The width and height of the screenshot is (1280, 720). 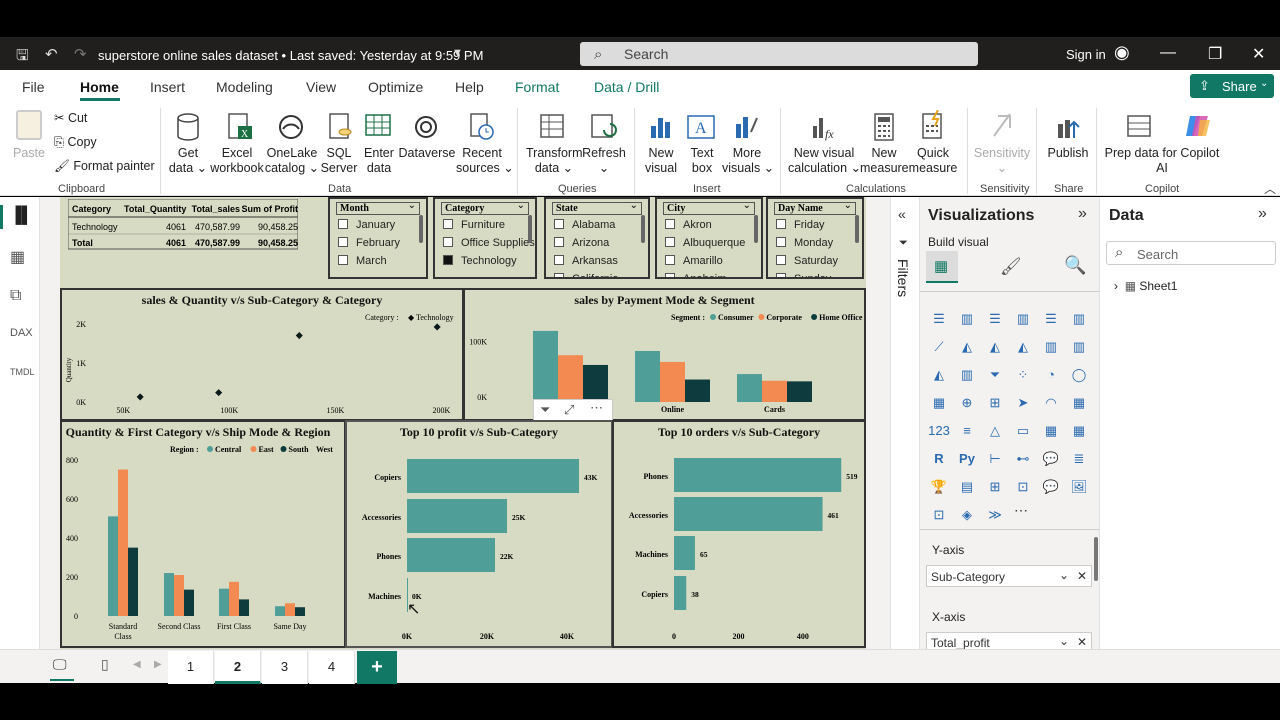 What do you see at coordinates (15, 296) in the screenshot?
I see `model-view-icon: ⧉` at bounding box center [15, 296].